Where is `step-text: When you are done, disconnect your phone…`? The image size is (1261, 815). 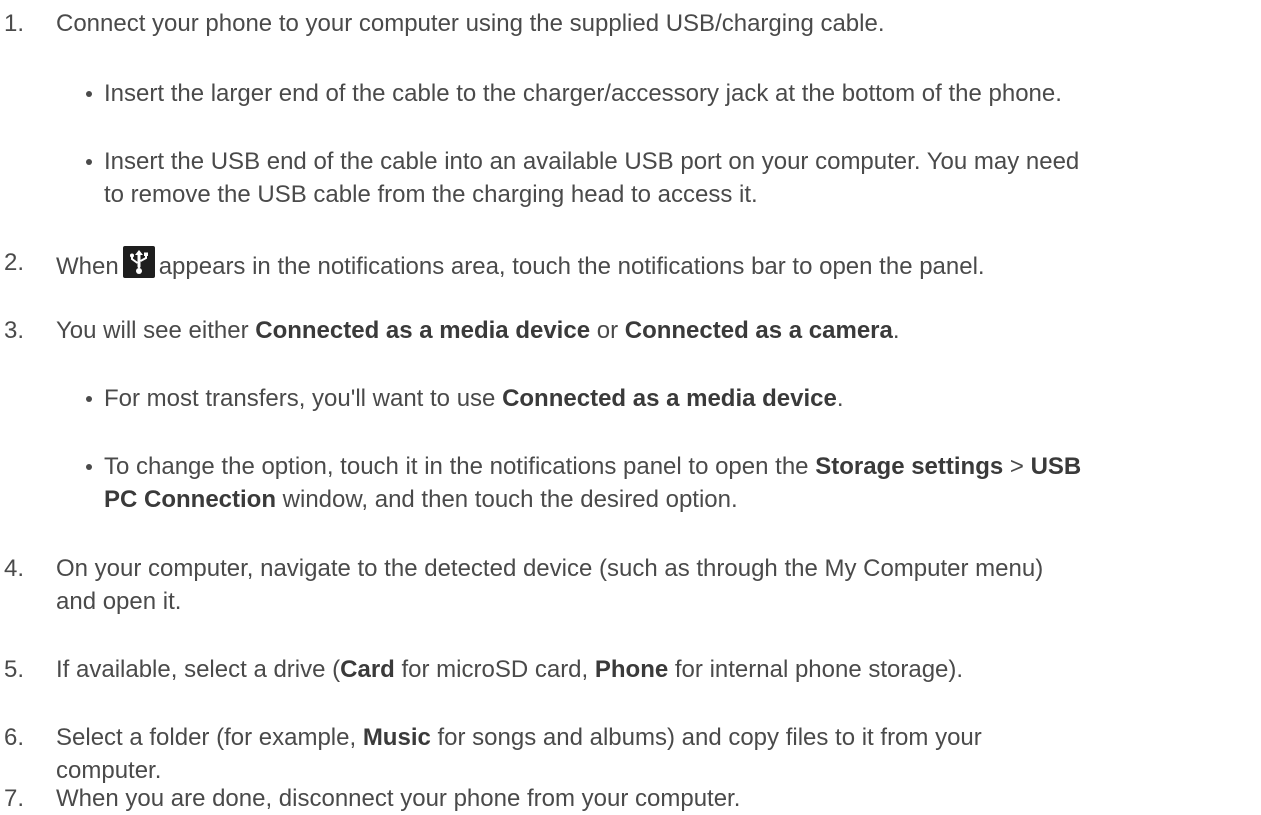
step-text: When you are done, disconnect your phone… is located at coordinates (398, 798).